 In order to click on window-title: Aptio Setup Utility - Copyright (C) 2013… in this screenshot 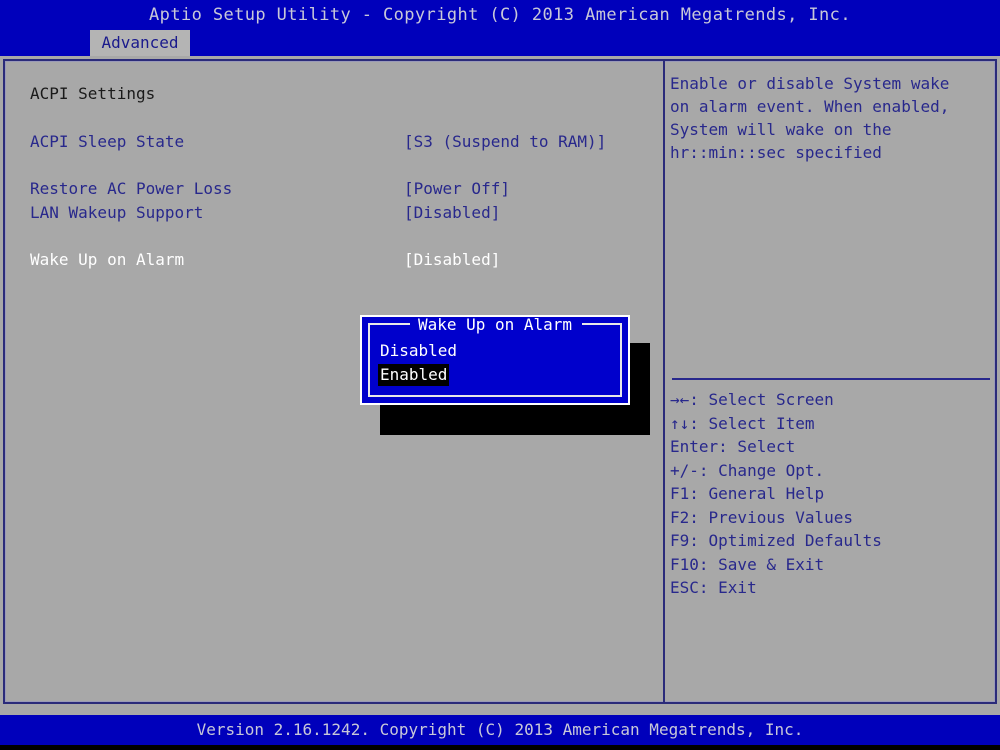, I will do `click(500, 15)`.